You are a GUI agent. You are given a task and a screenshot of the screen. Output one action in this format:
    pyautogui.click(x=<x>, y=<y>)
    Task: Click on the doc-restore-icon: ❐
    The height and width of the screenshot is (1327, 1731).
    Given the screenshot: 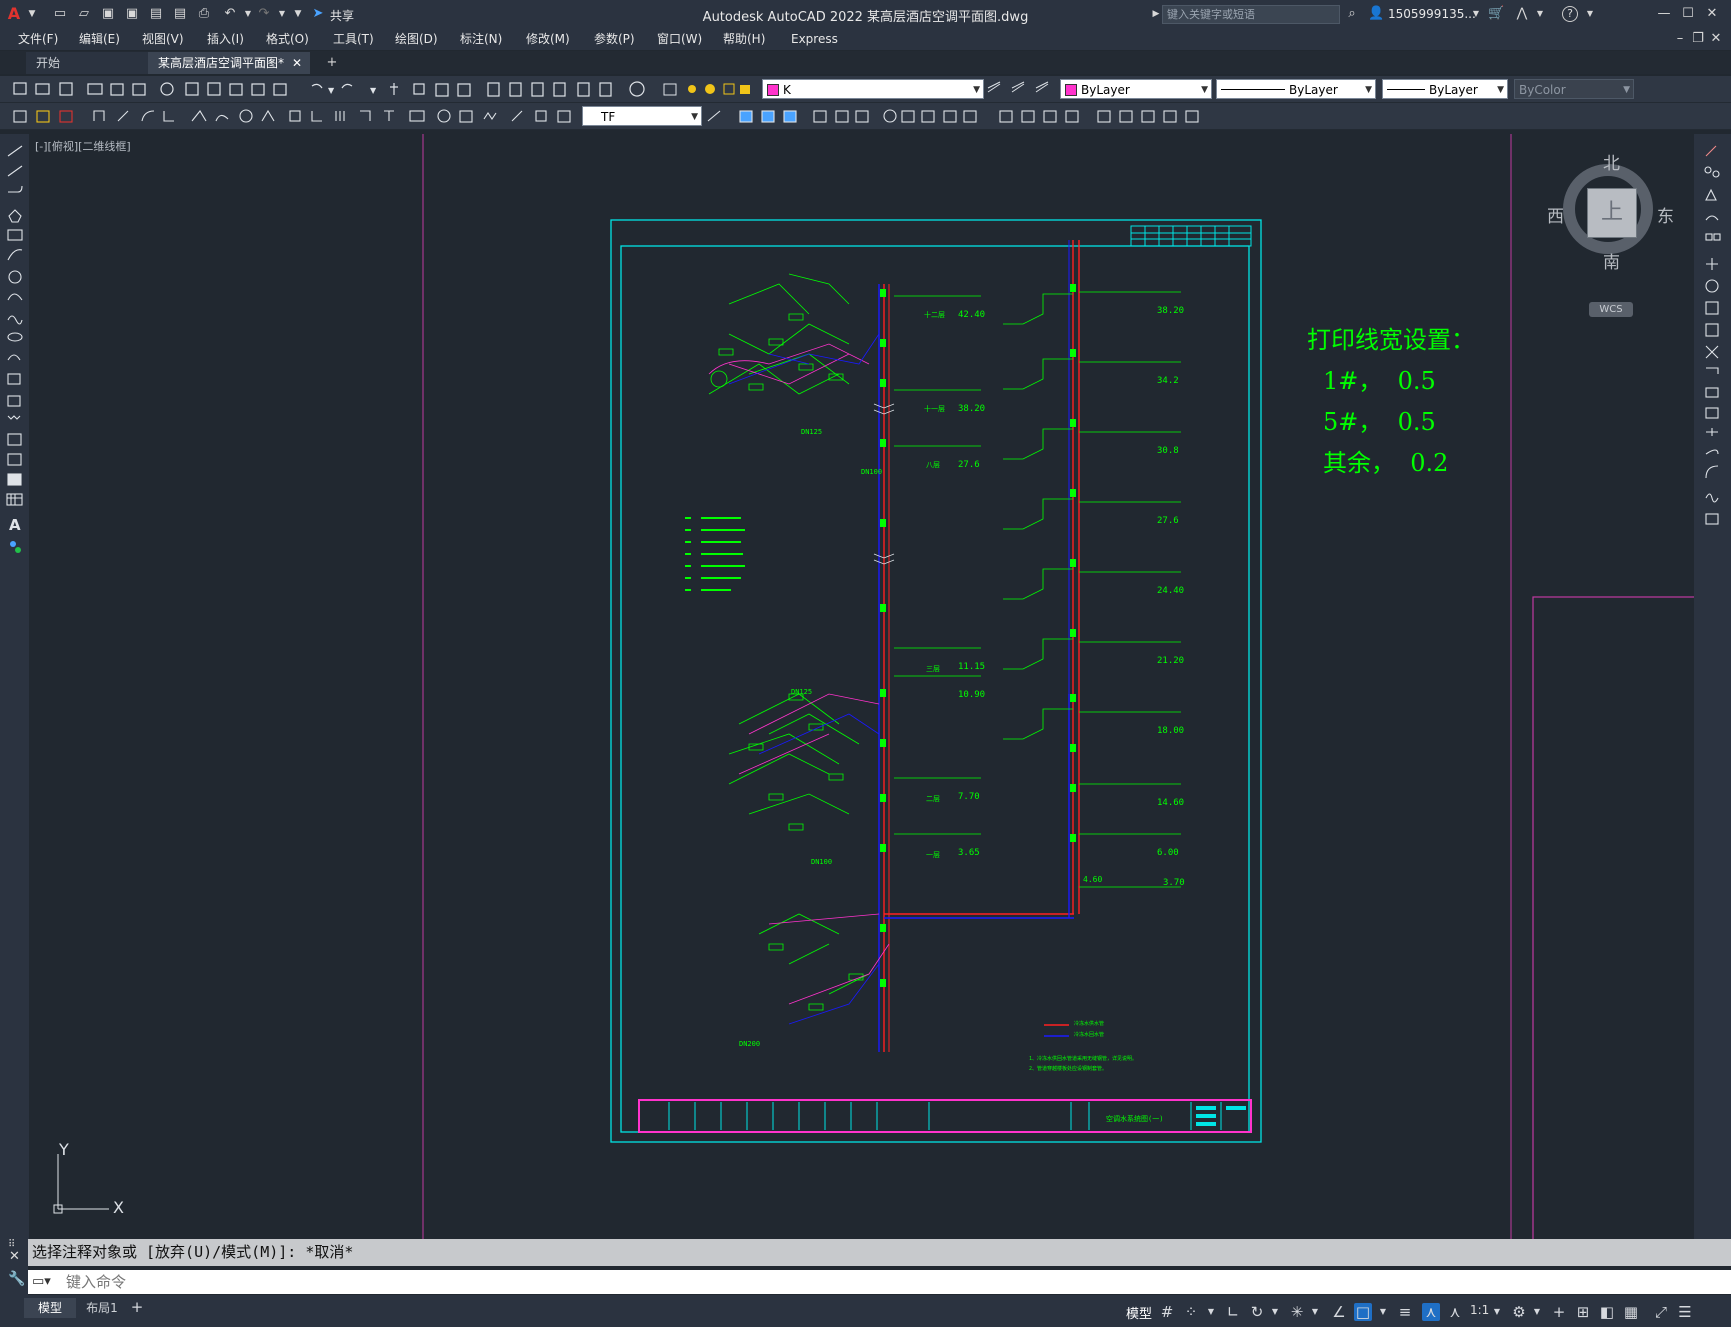 What is the action you would take?
    pyautogui.click(x=1698, y=39)
    